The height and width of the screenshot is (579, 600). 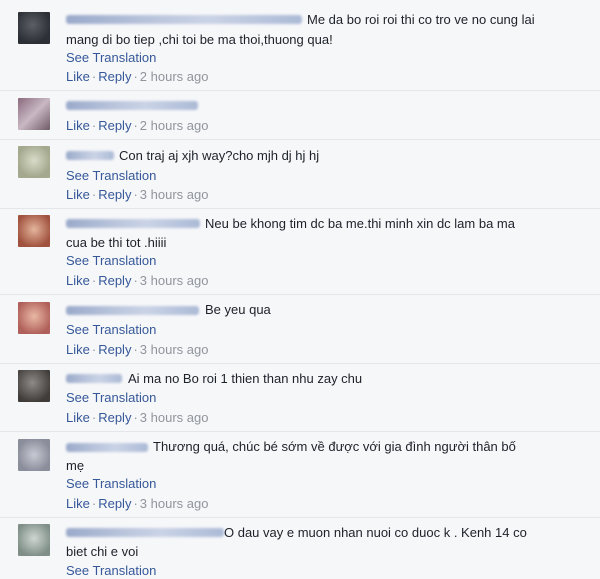 What do you see at coordinates (238, 309) in the screenshot?
I see `comment-text: Be yeu qua` at bounding box center [238, 309].